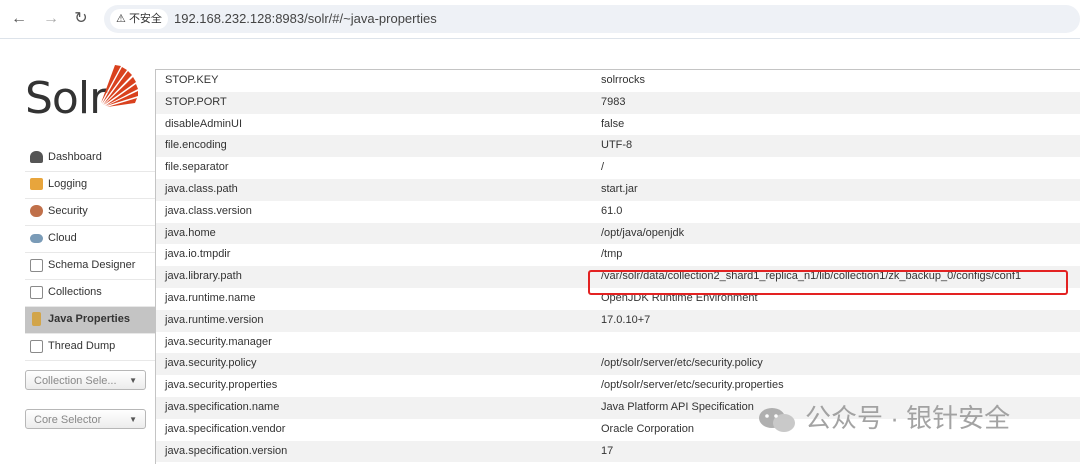 This screenshot has height=464, width=1080. What do you see at coordinates (81, 19) in the screenshot?
I see `reload-icon: ↻` at bounding box center [81, 19].